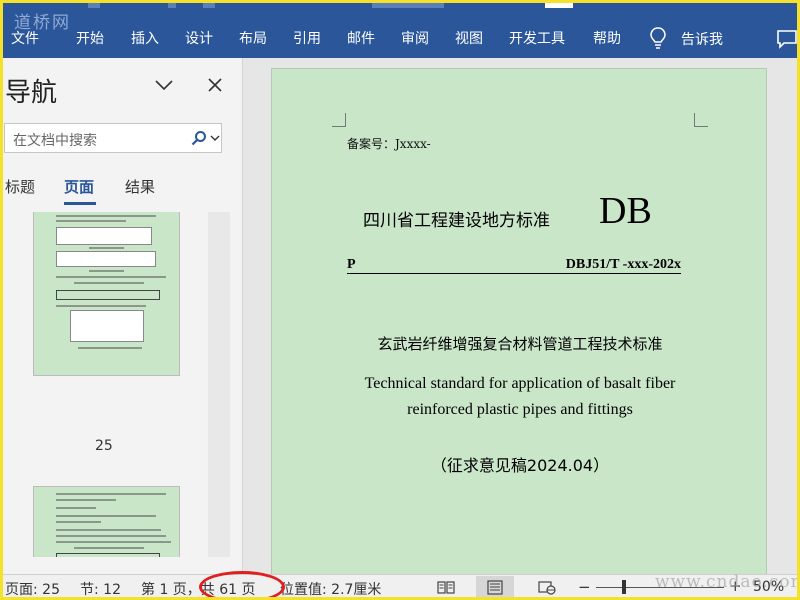 The width and height of the screenshot is (800, 600). What do you see at coordinates (514, 265) in the screenshot?
I see `standard-code-line: P DBJ51/T -xxx-202x` at bounding box center [514, 265].